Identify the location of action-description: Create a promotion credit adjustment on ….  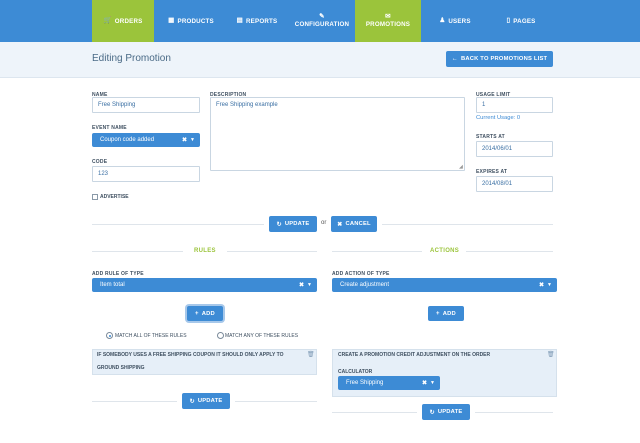
(414, 355).